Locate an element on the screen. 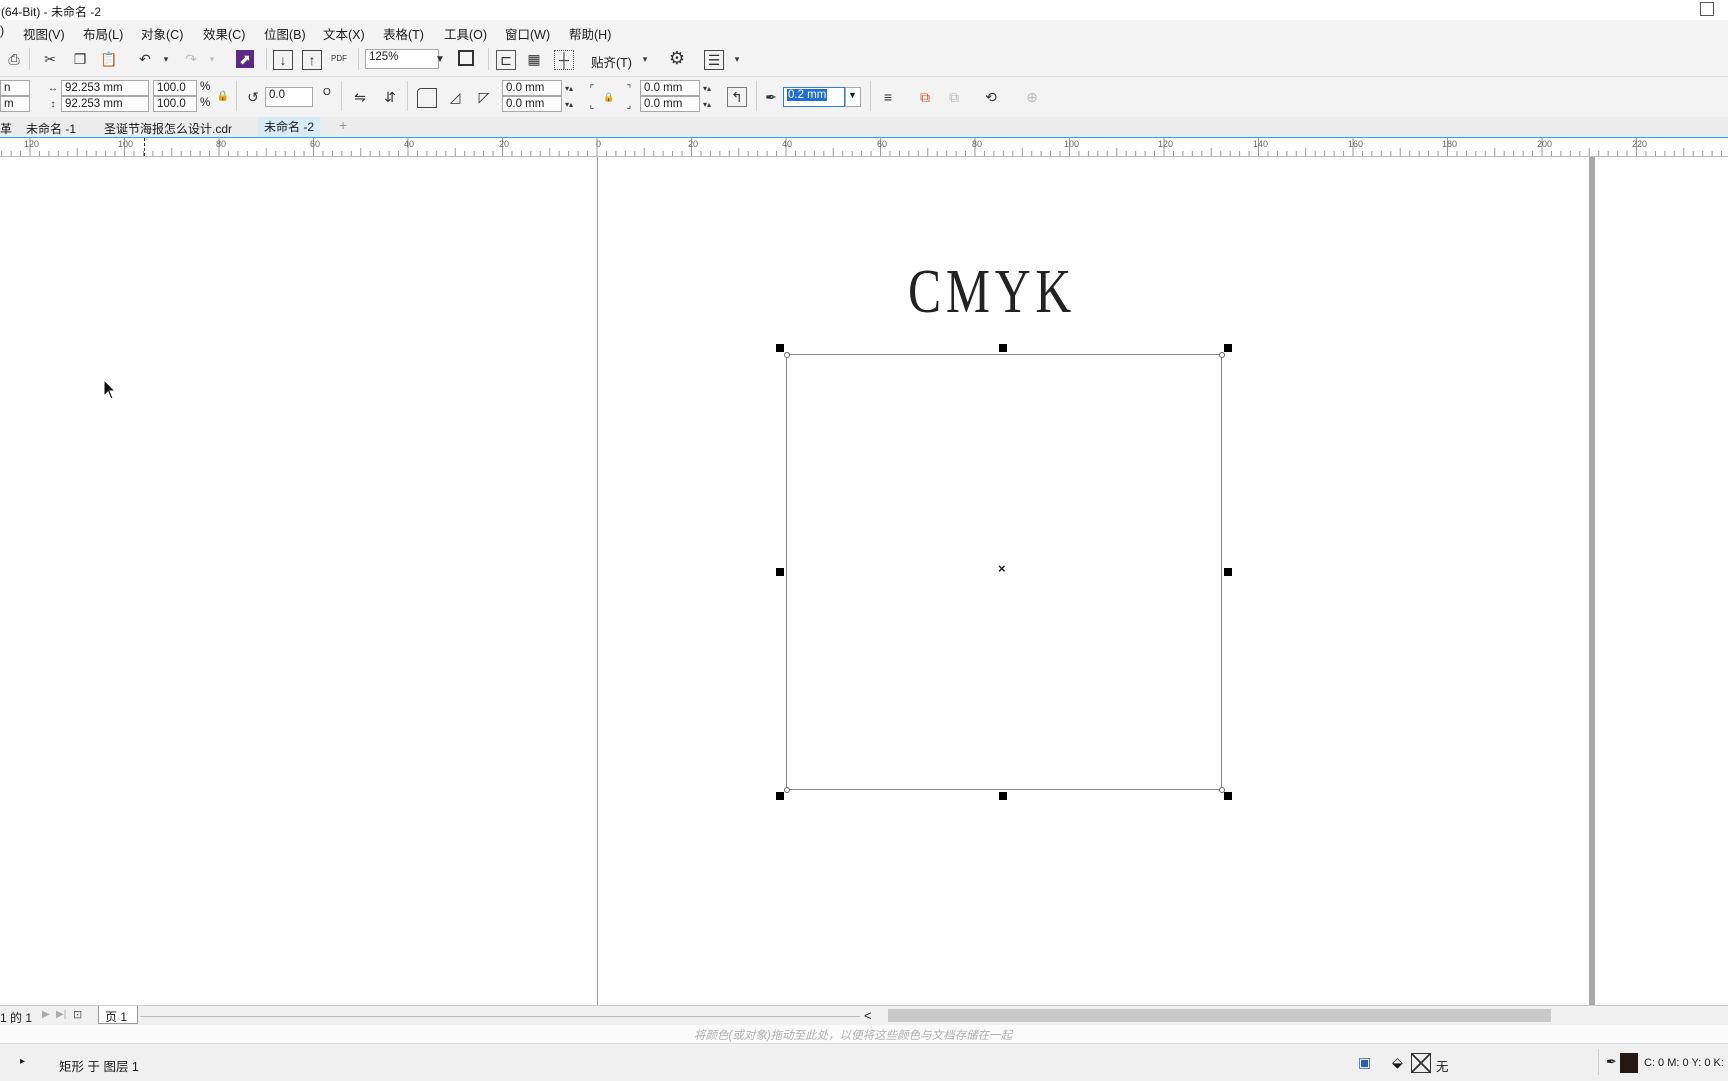 This screenshot has height=1081, width=1728. selection-handle-bottom-right is located at coordinates (1228, 796).